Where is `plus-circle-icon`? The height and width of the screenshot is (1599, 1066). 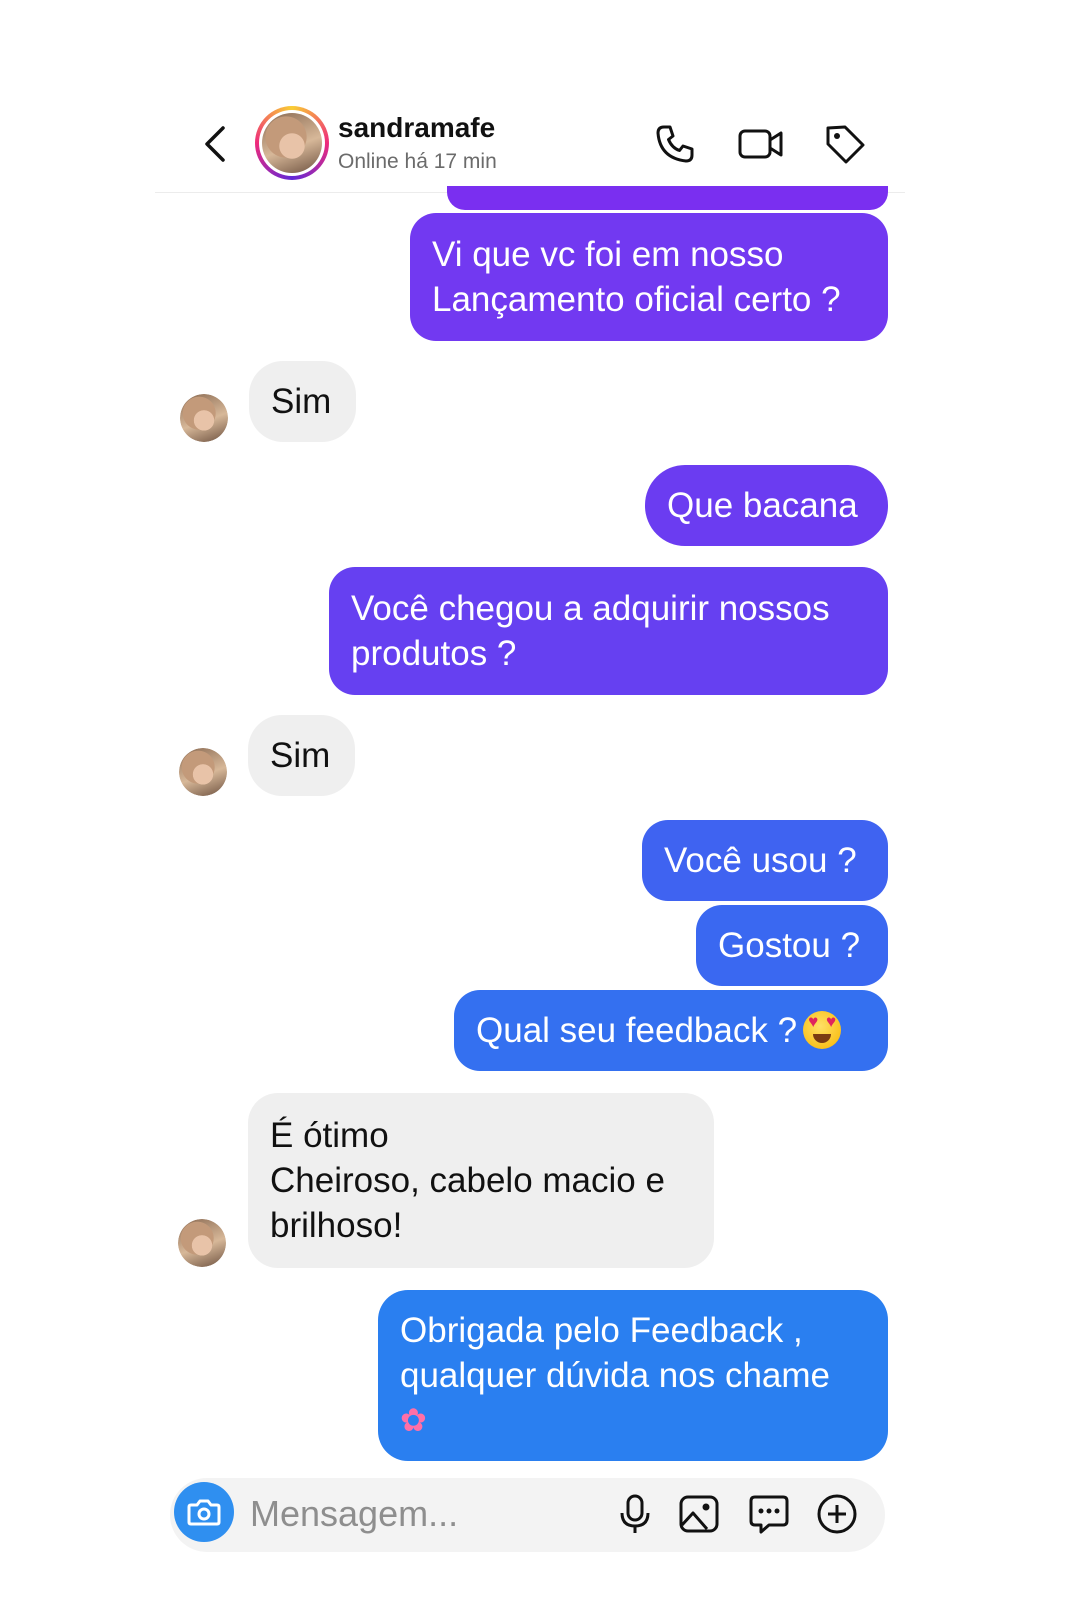 plus-circle-icon is located at coordinates (837, 1514).